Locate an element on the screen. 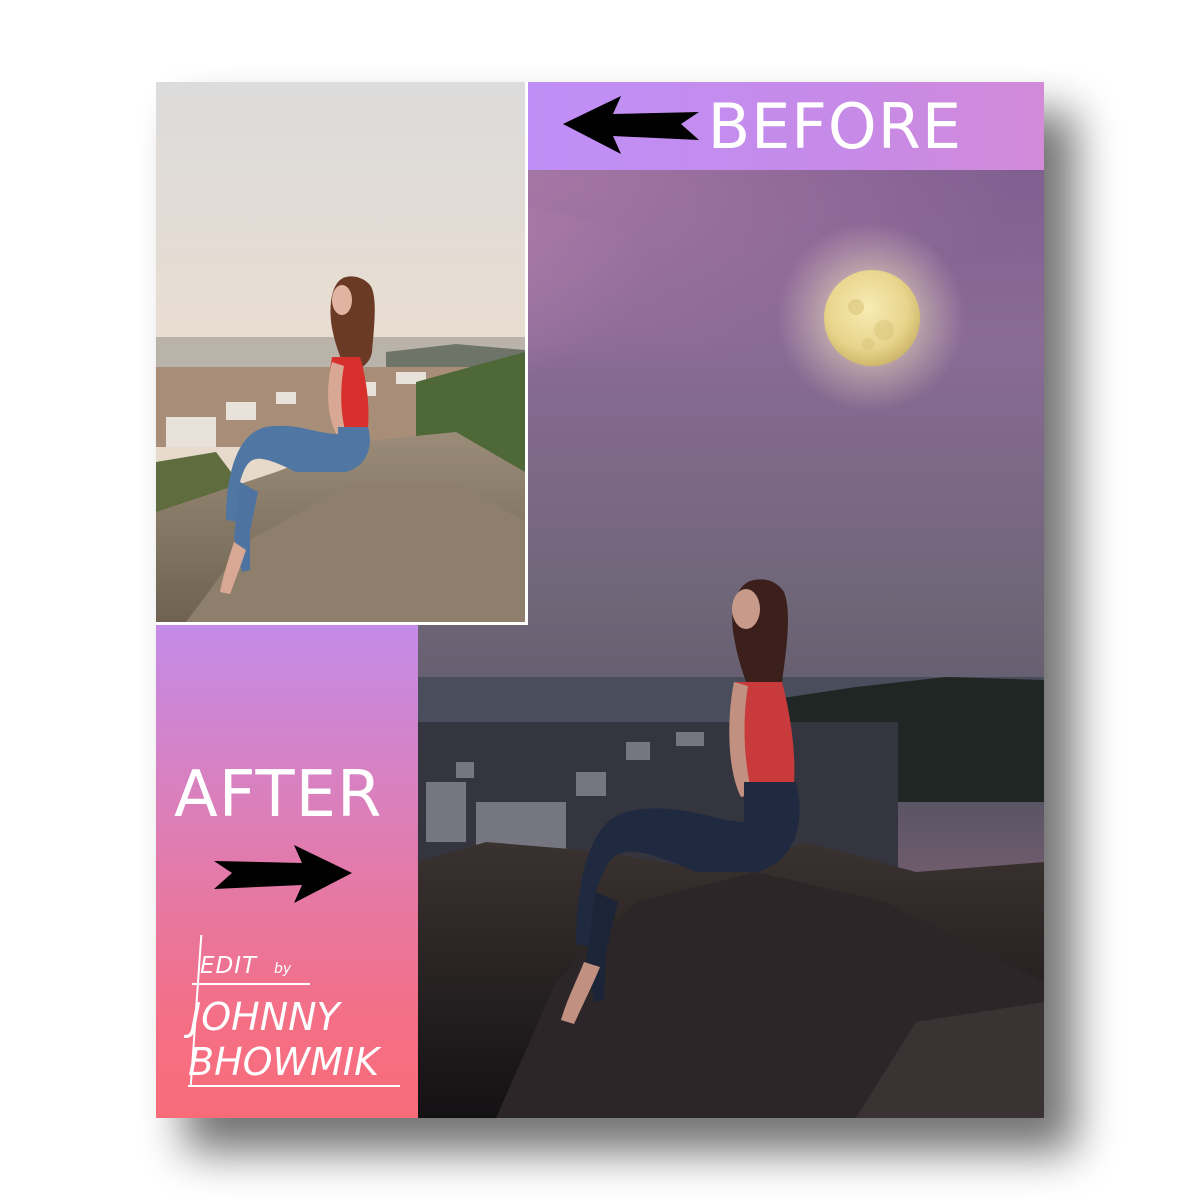 Image resolution: width=1200 pixels, height=1200 pixels. before-photo-image is located at coordinates (340, 352).